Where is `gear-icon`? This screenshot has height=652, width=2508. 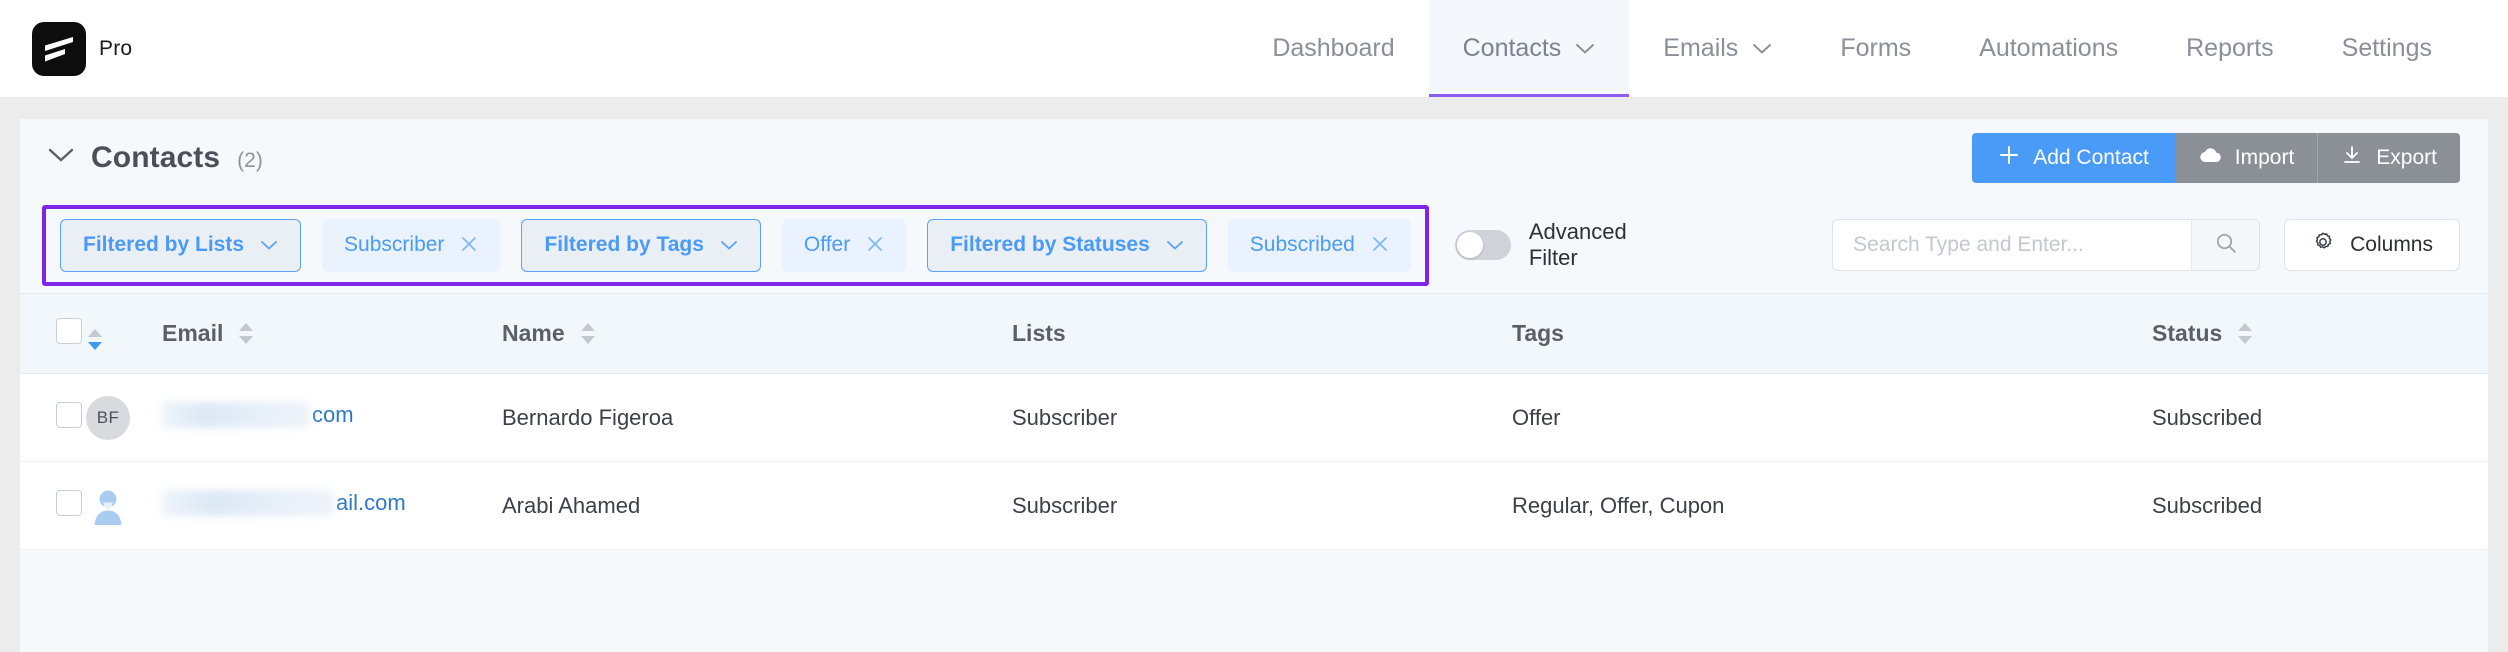
gear-icon is located at coordinates (2323, 245).